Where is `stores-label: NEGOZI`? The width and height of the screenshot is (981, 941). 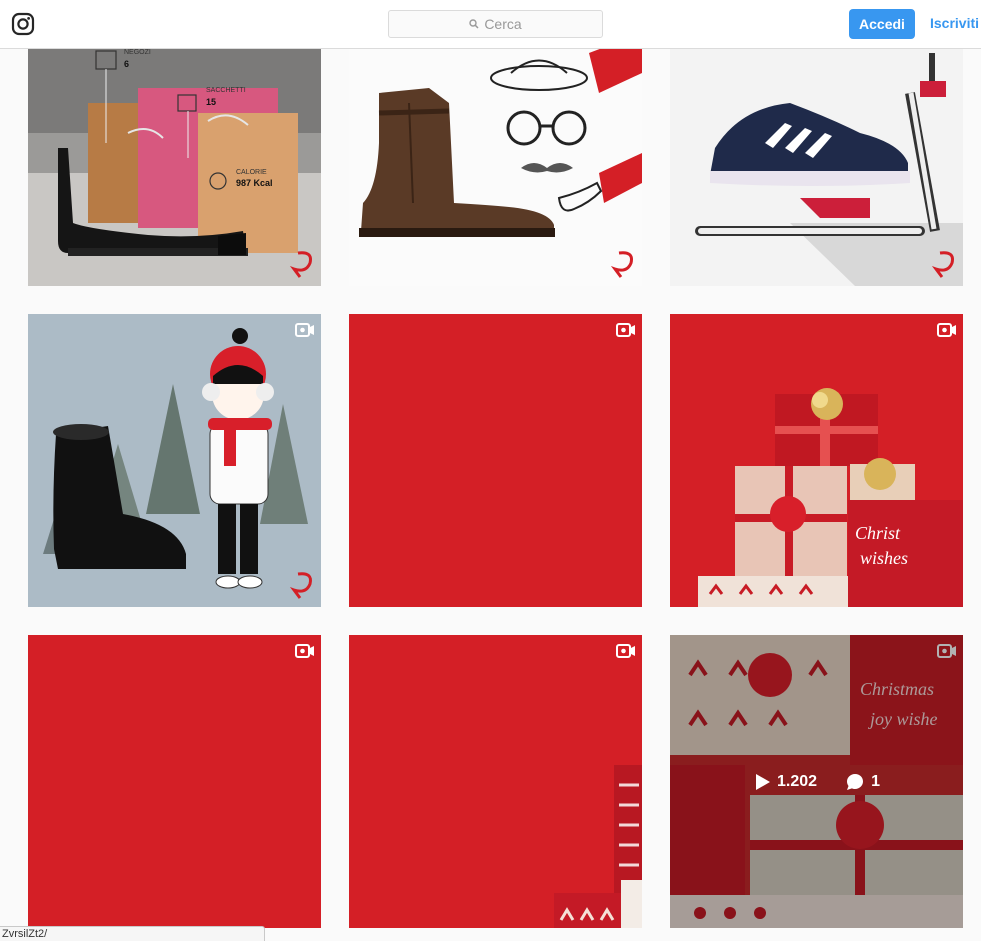 stores-label: NEGOZI is located at coordinates (137, 52).